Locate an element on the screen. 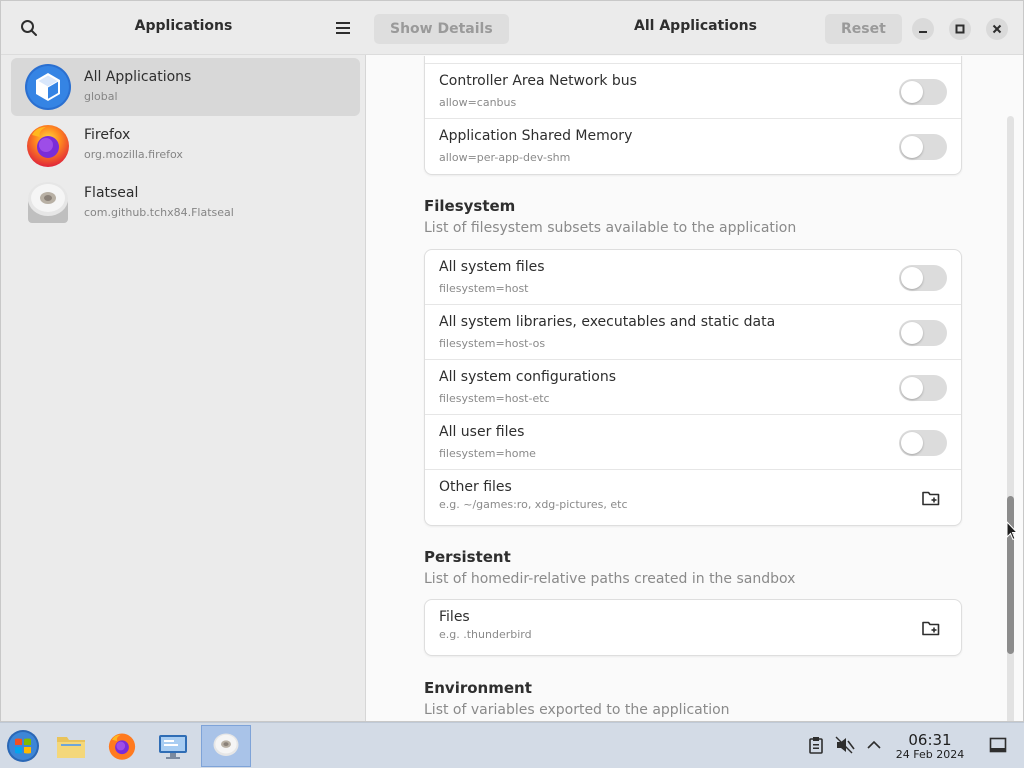  tray-expand-button is located at coordinates (874, 745).